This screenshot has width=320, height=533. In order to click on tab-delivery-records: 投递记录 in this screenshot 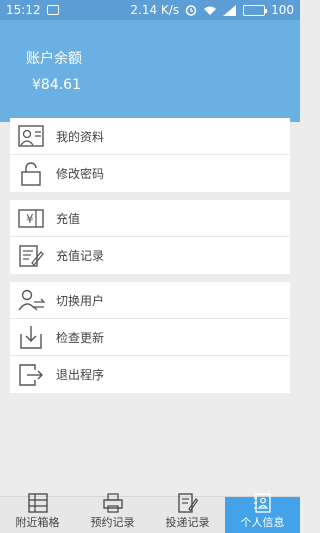, I will do `click(187, 513)`.